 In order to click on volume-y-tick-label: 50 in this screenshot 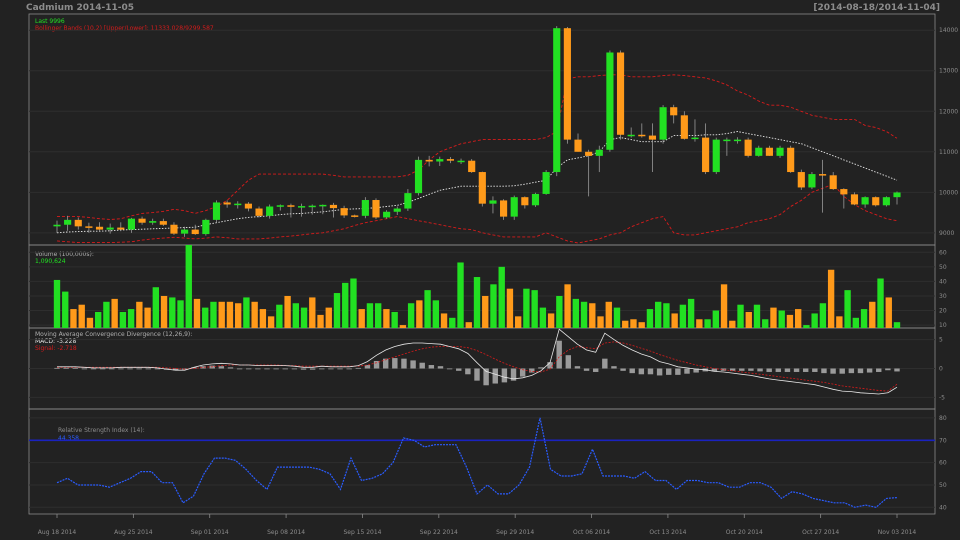, I will do `click(943, 267)`.